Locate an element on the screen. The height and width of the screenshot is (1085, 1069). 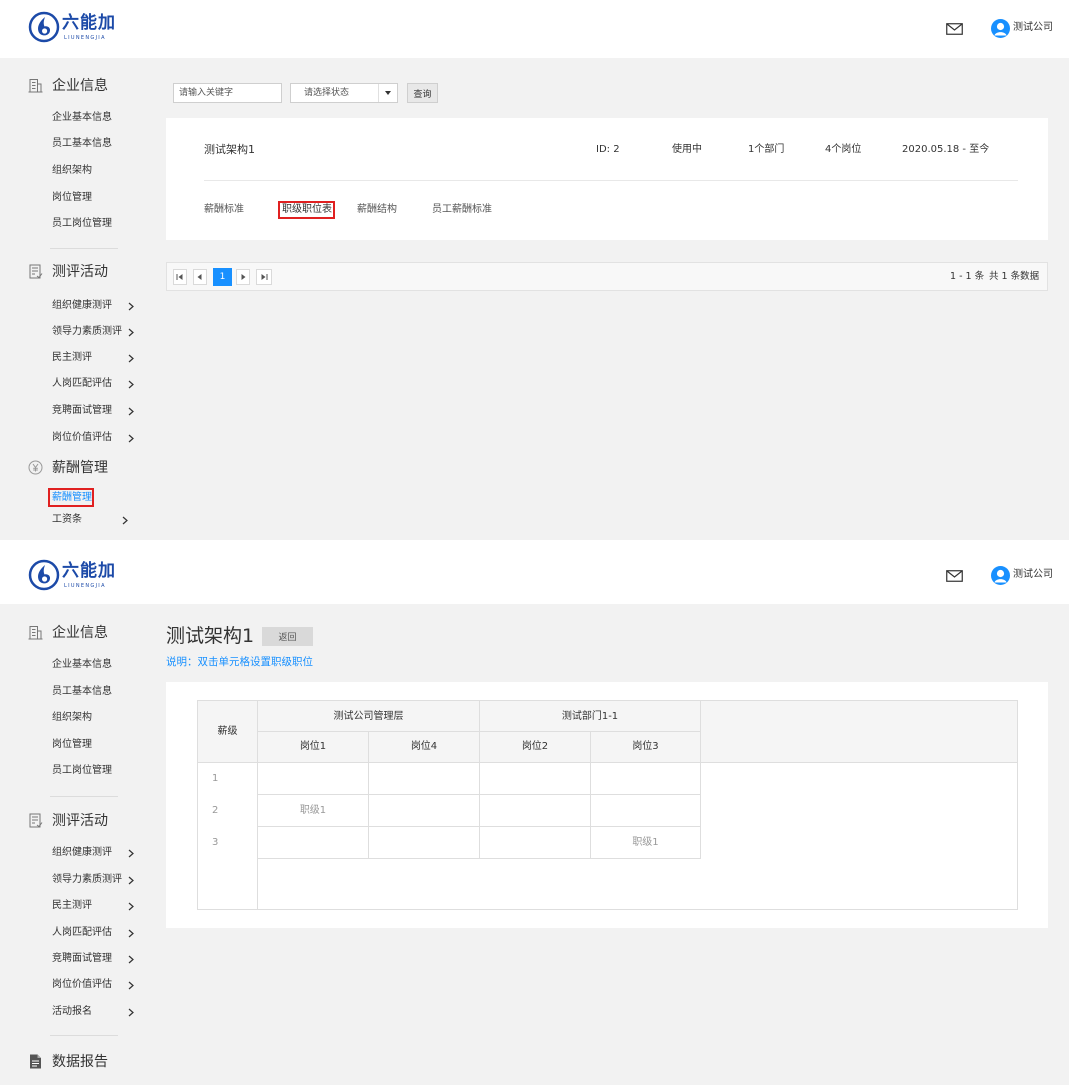
tab-salary-standard: 薪酬标准 is located at coordinates (224, 210).